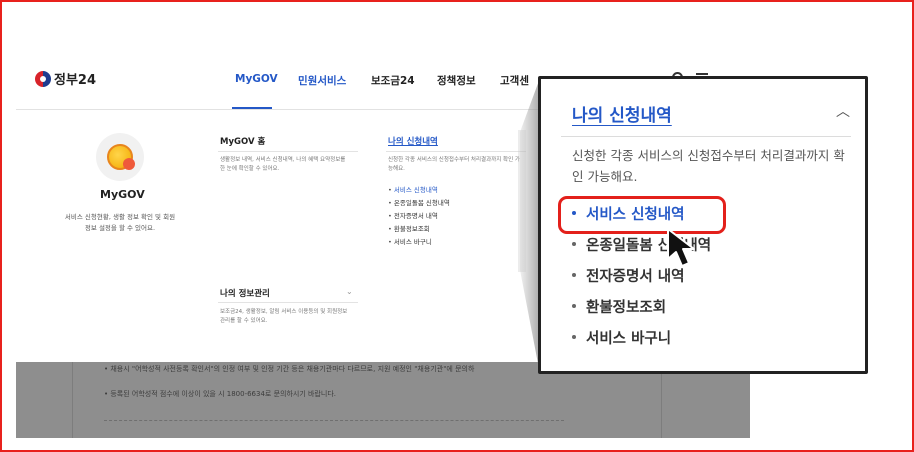 The image size is (914, 452). What do you see at coordinates (681, 247) in the screenshot?
I see `mouse-cursor-icon` at bounding box center [681, 247].